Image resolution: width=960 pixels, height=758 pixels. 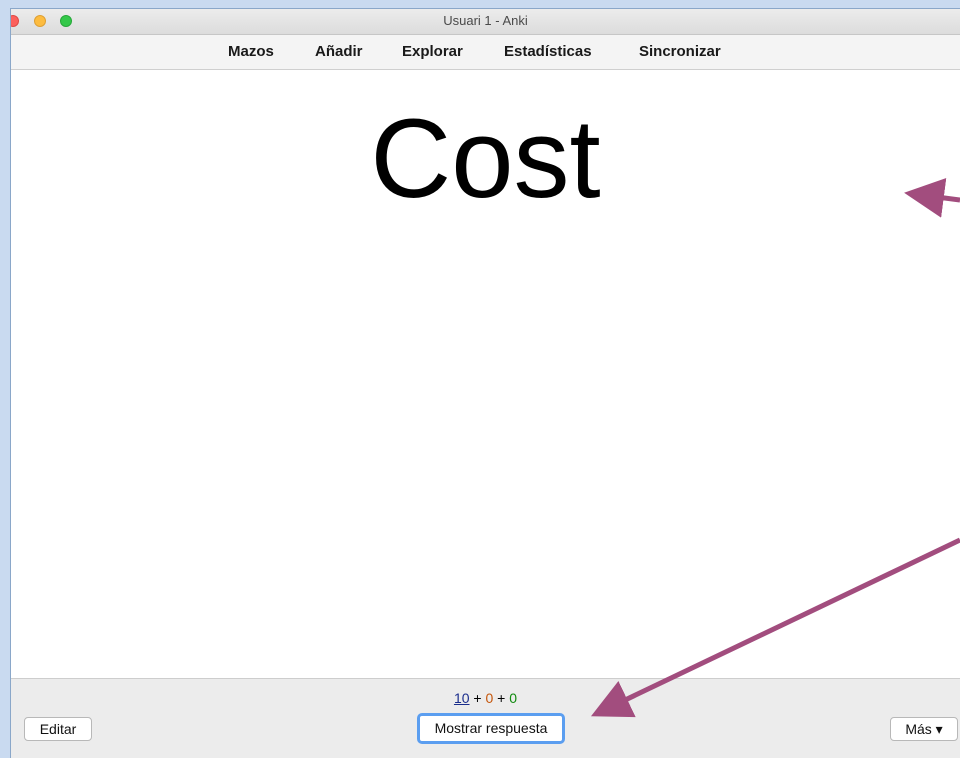 What do you see at coordinates (513, 698) in the screenshot?
I see `review-count: 0` at bounding box center [513, 698].